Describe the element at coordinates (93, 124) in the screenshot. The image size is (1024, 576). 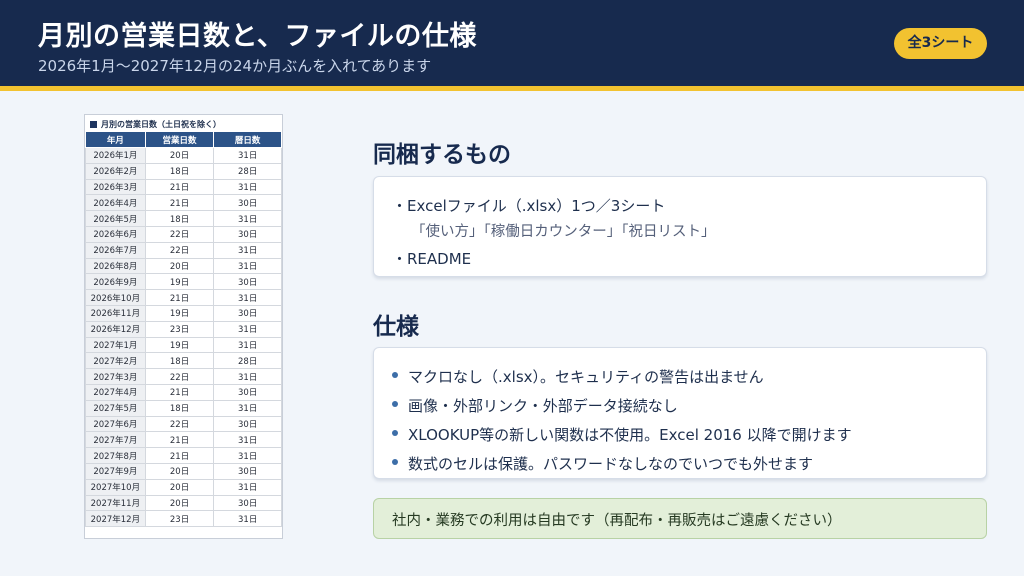
I see `square-icon` at that location.